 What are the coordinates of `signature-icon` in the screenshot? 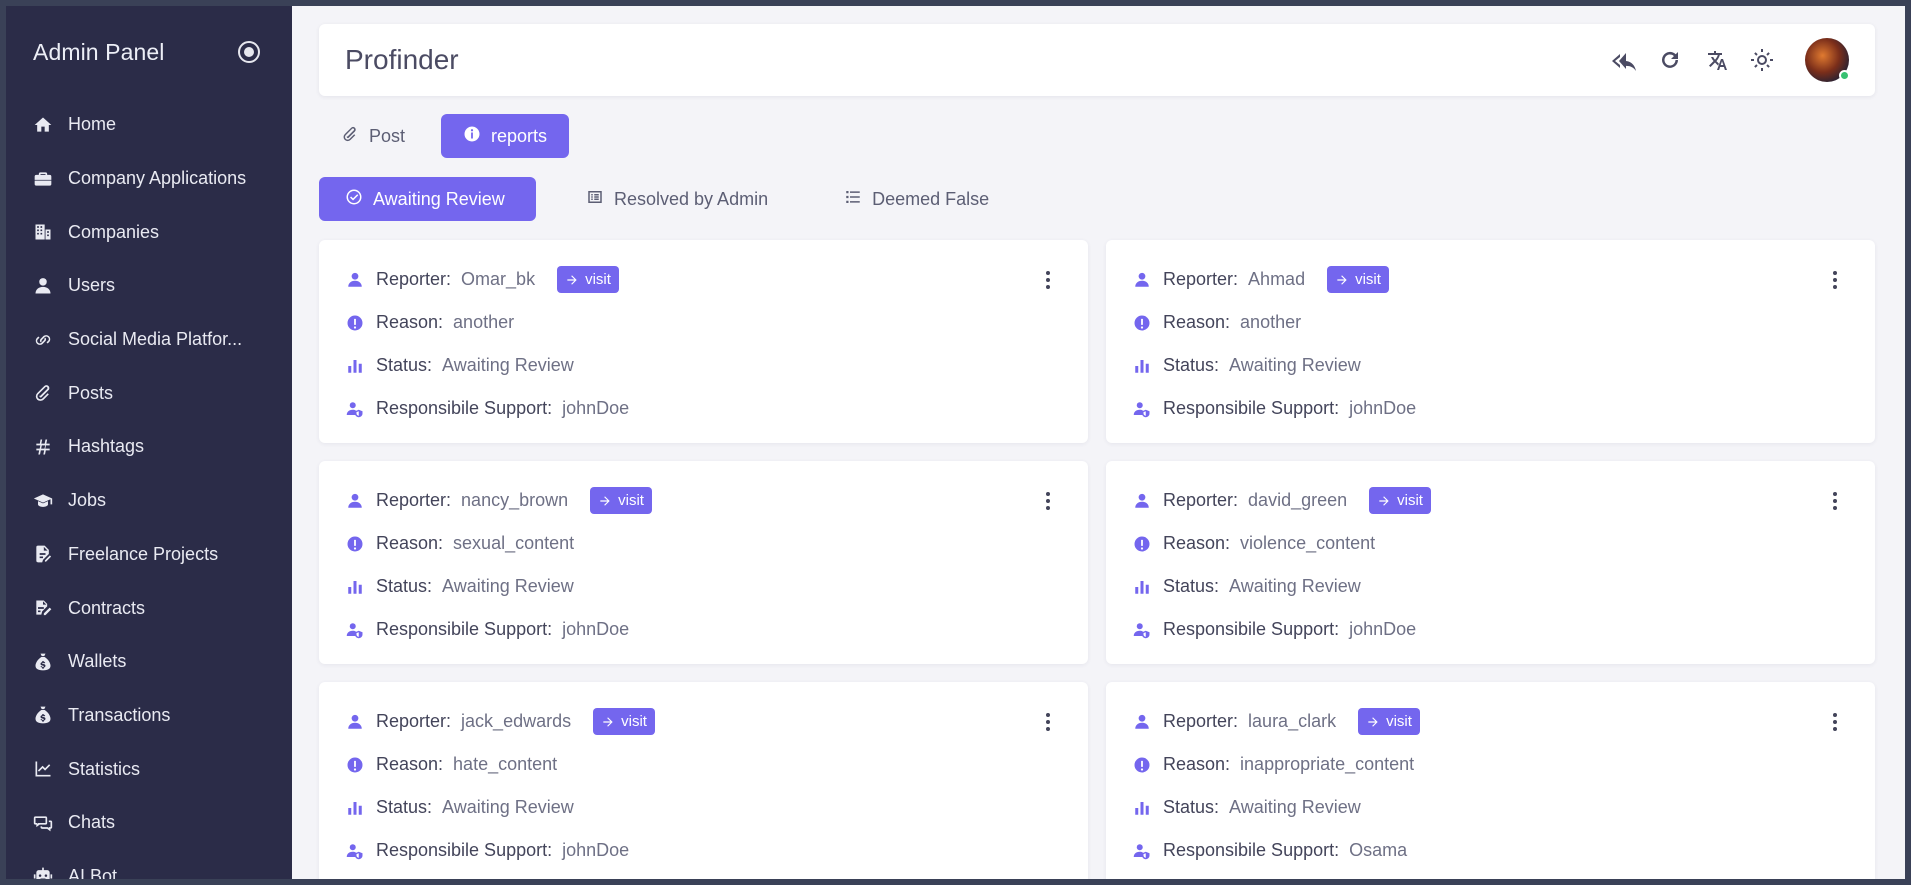 It's located at (43, 608).